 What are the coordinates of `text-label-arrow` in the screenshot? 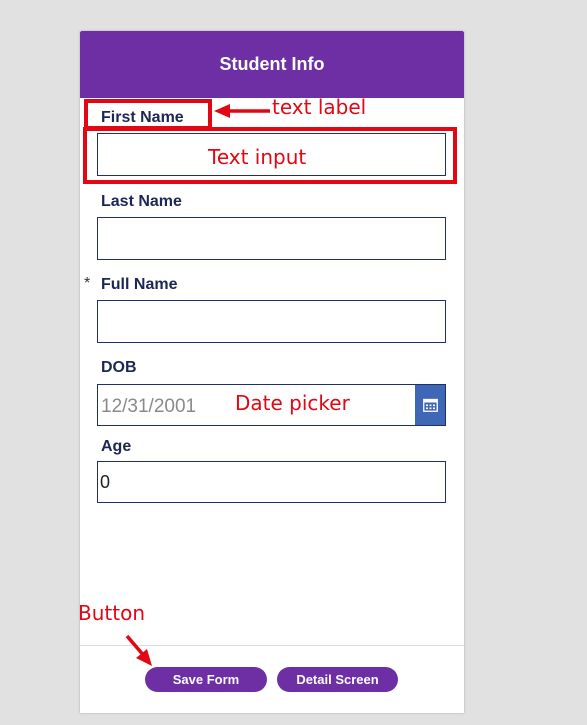 It's located at (242, 111).